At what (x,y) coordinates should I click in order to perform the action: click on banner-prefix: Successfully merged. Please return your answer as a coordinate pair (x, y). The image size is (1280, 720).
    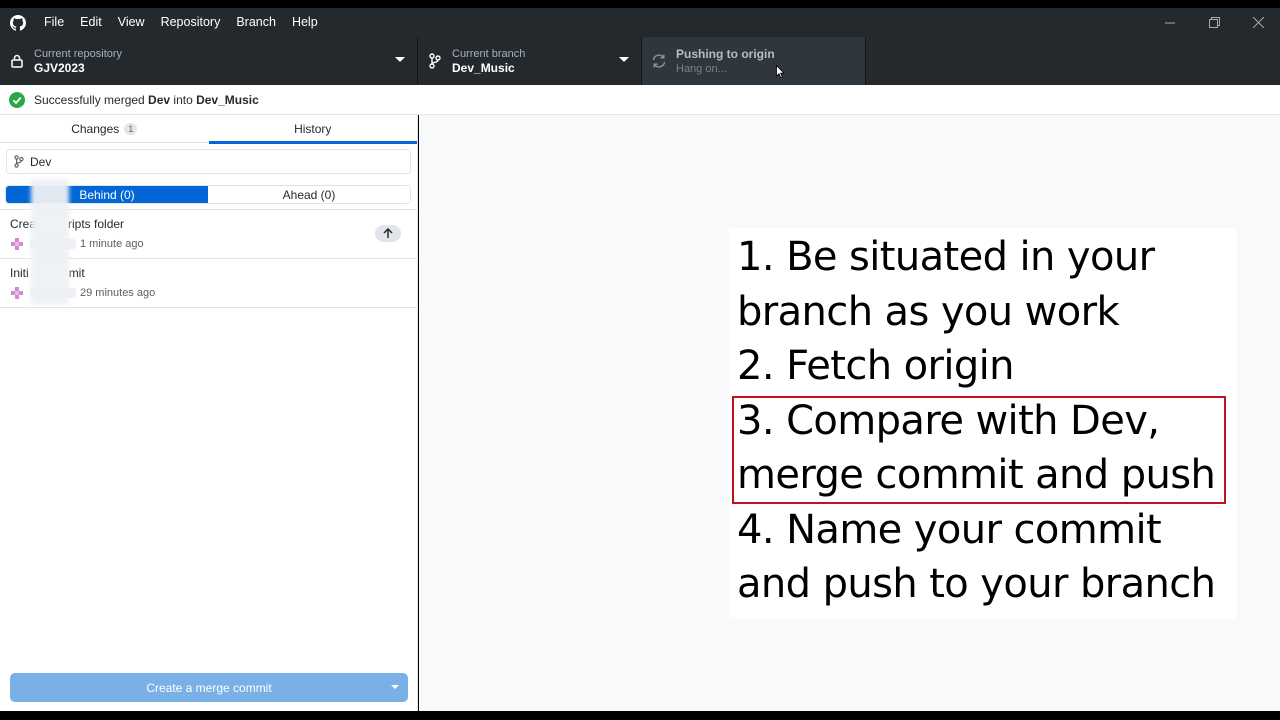
    Looking at the image, I should click on (91, 99).